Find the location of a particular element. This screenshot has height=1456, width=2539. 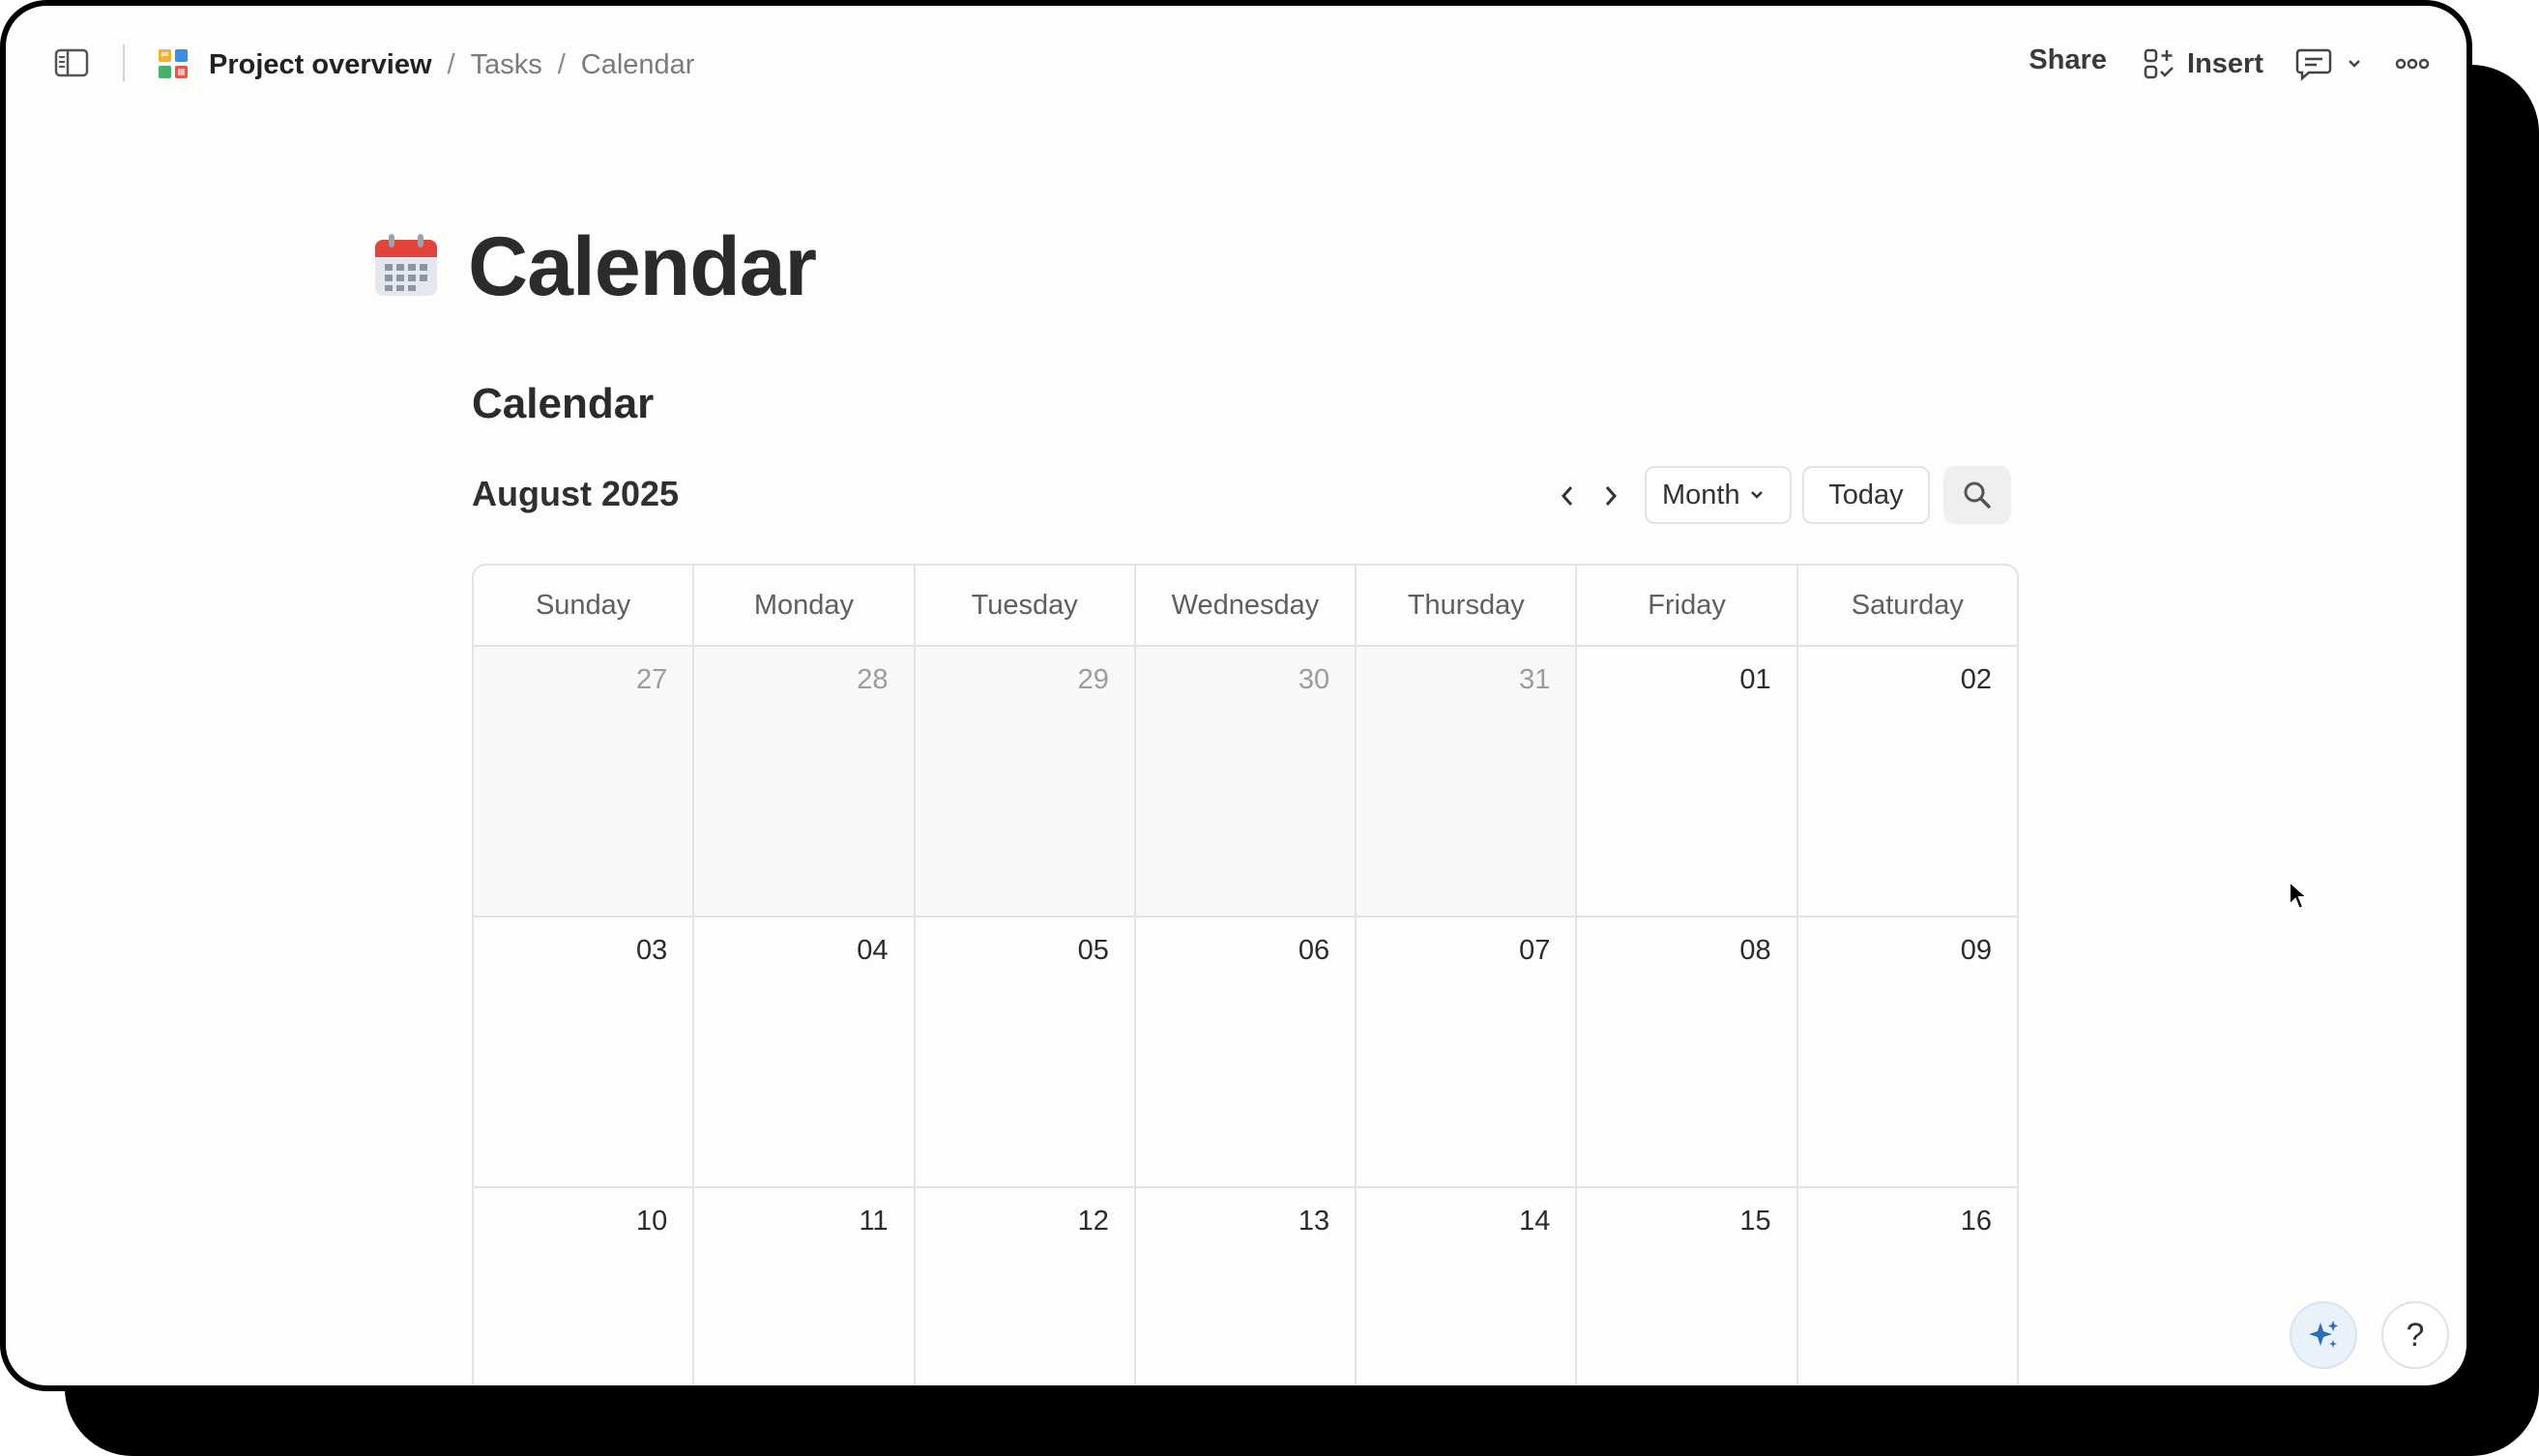

day-cell: 13 is located at coordinates (1247, 1287).